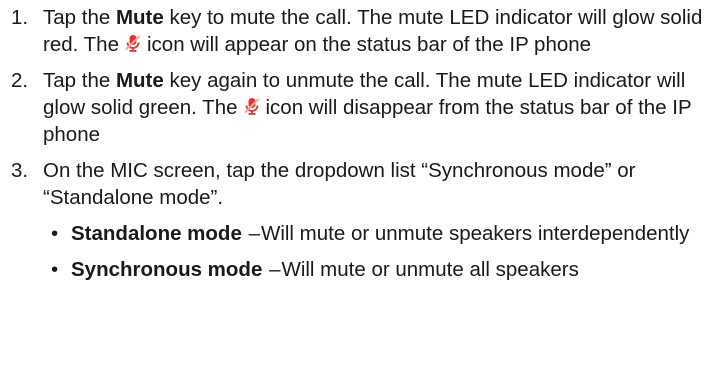 The height and width of the screenshot is (372, 717). Describe the element at coordinates (20, 170) in the screenshot. I see `step-number: 3.` at that location.